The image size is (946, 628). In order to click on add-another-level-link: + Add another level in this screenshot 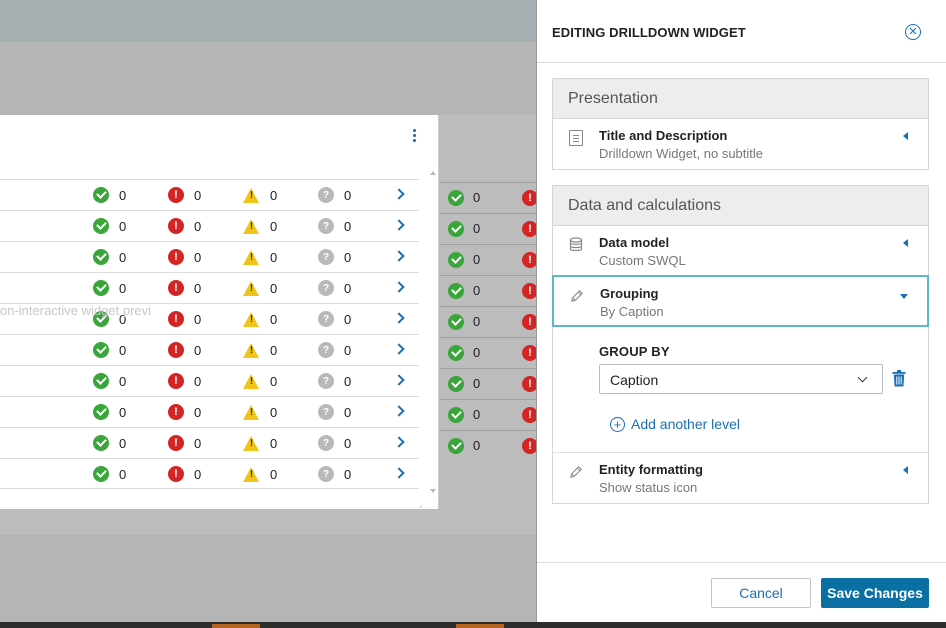, I will do `click(675, 424)`.